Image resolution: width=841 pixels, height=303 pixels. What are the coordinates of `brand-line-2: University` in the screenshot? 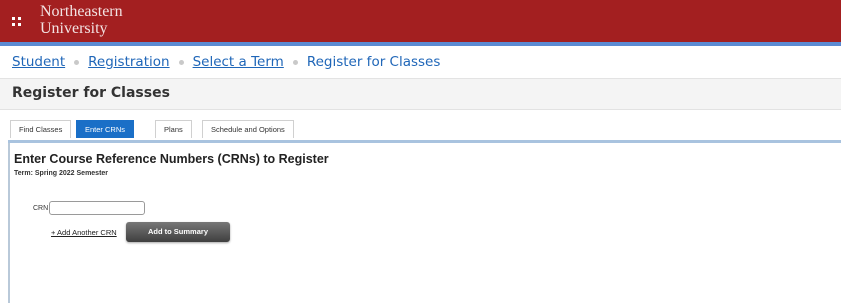 It's located at (74, 28).